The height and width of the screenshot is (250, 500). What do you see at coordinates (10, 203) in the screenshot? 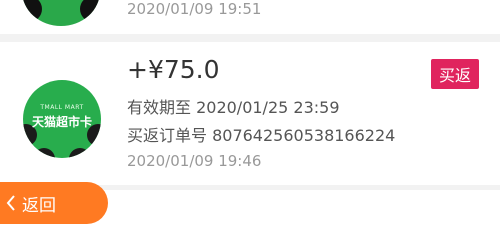
I see `chevron-left-icon` at bounding box center [10, 203].